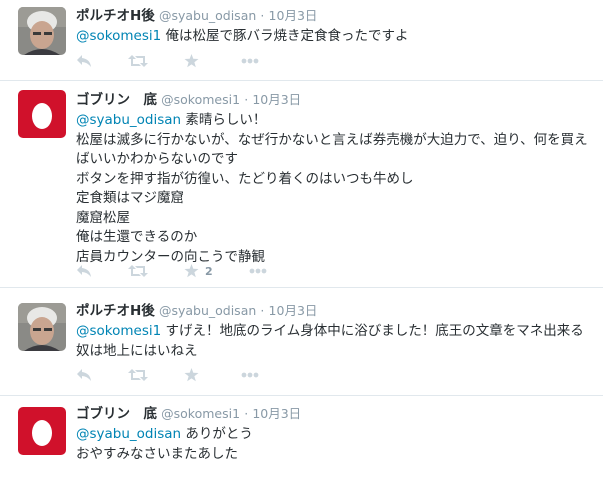 This screenshot has width=603, height=489. Describe the element at coordinates (334, 444) in the screenshot. I see `tweet-text: @syabu_odisan ありがとう おやすみなさいまたあした` at that location.